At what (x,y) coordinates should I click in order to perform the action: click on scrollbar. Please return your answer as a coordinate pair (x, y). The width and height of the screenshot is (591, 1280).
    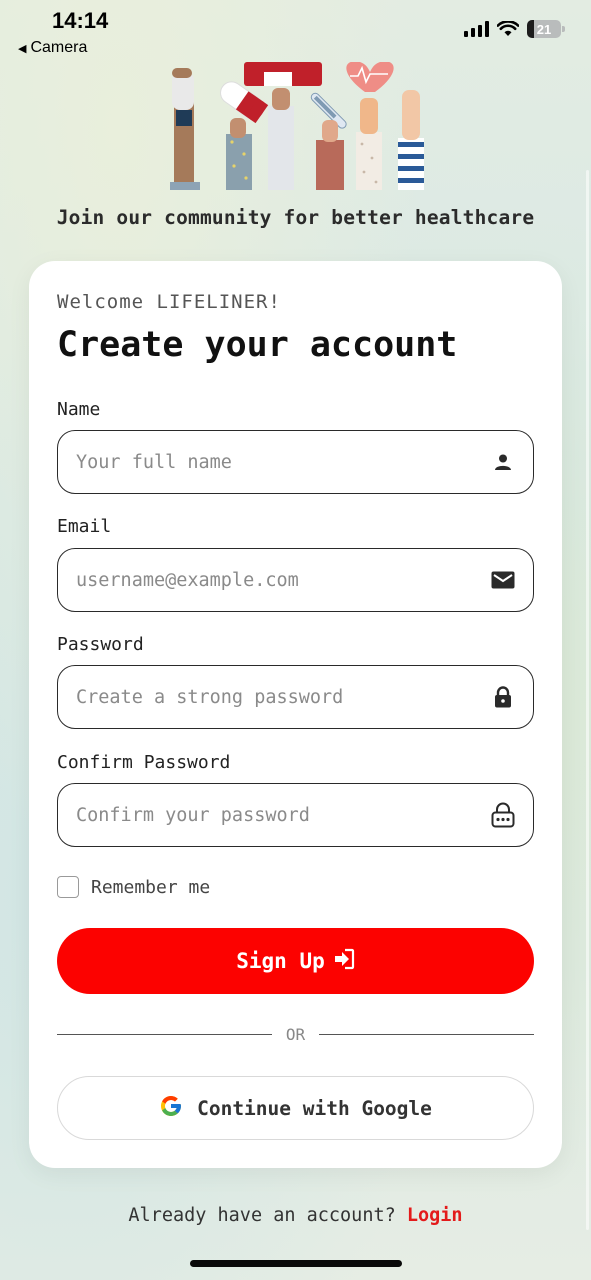
    Looking at the image, I should click on (587, 700).